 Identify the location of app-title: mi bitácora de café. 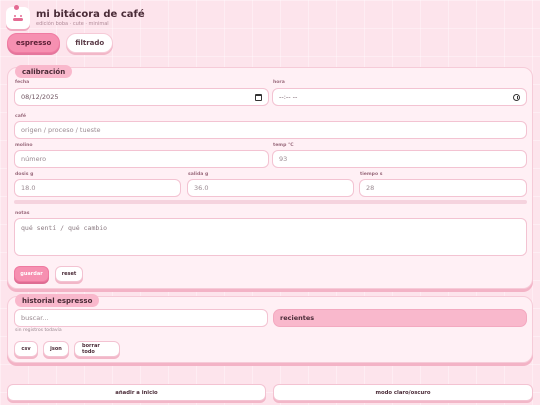
(90, 14).